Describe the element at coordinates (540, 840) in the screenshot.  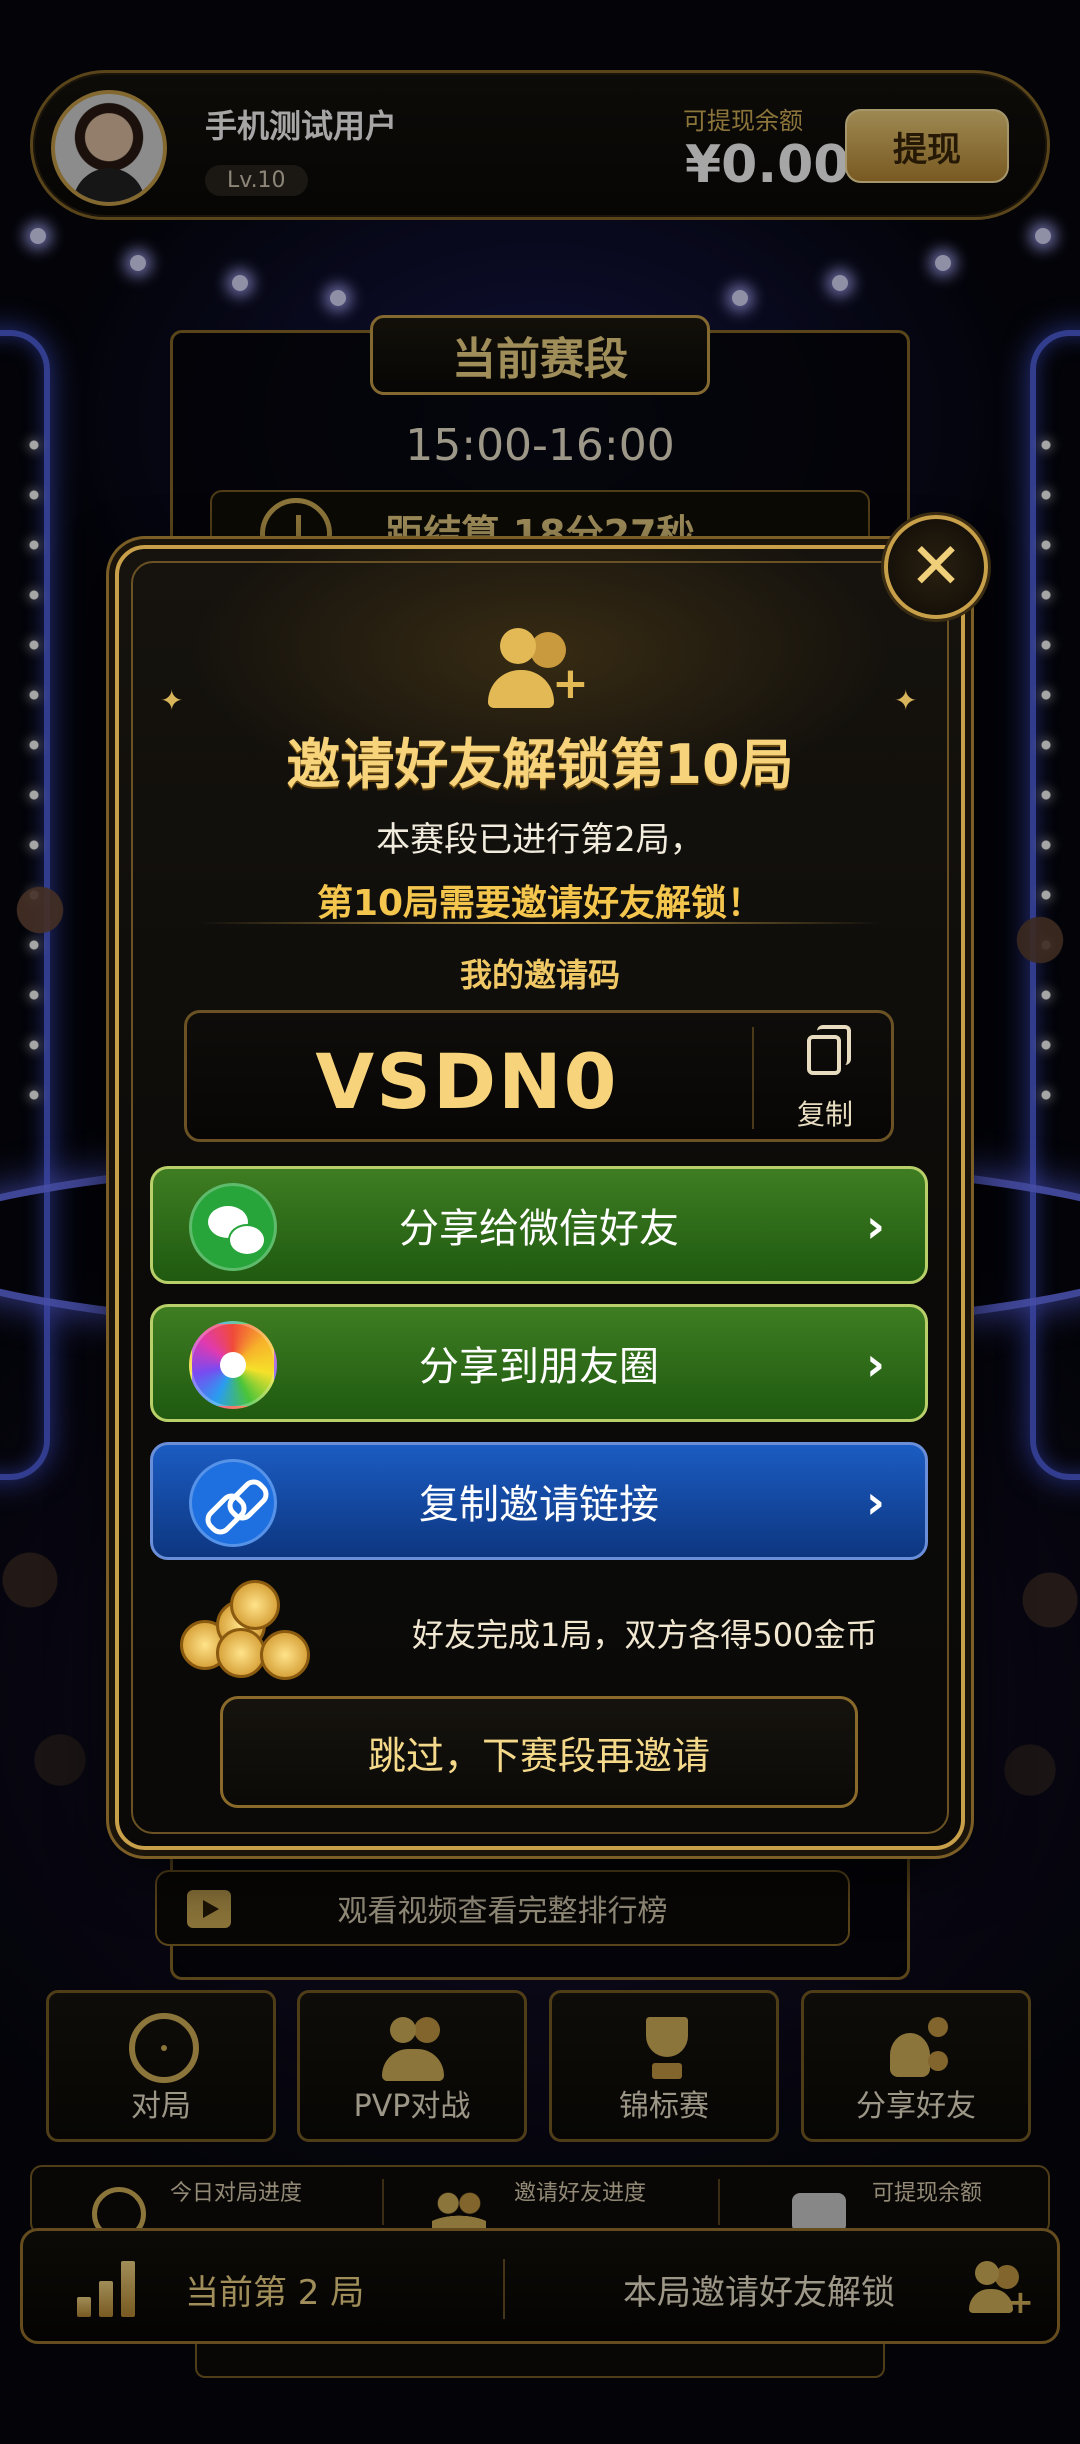
I see `modal-subtitle: 本赛段已进行第2局，` at that location.